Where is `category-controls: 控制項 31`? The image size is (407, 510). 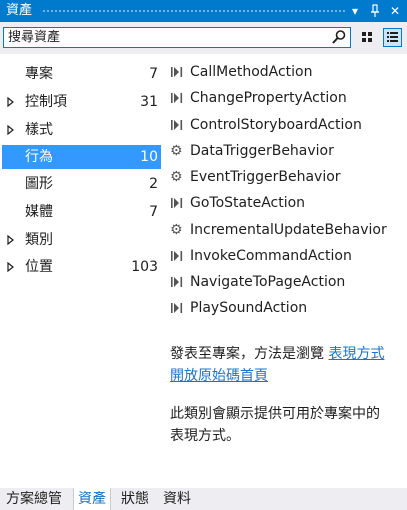 category-controls: 控制項 31 is located at coordinates (81, 102).